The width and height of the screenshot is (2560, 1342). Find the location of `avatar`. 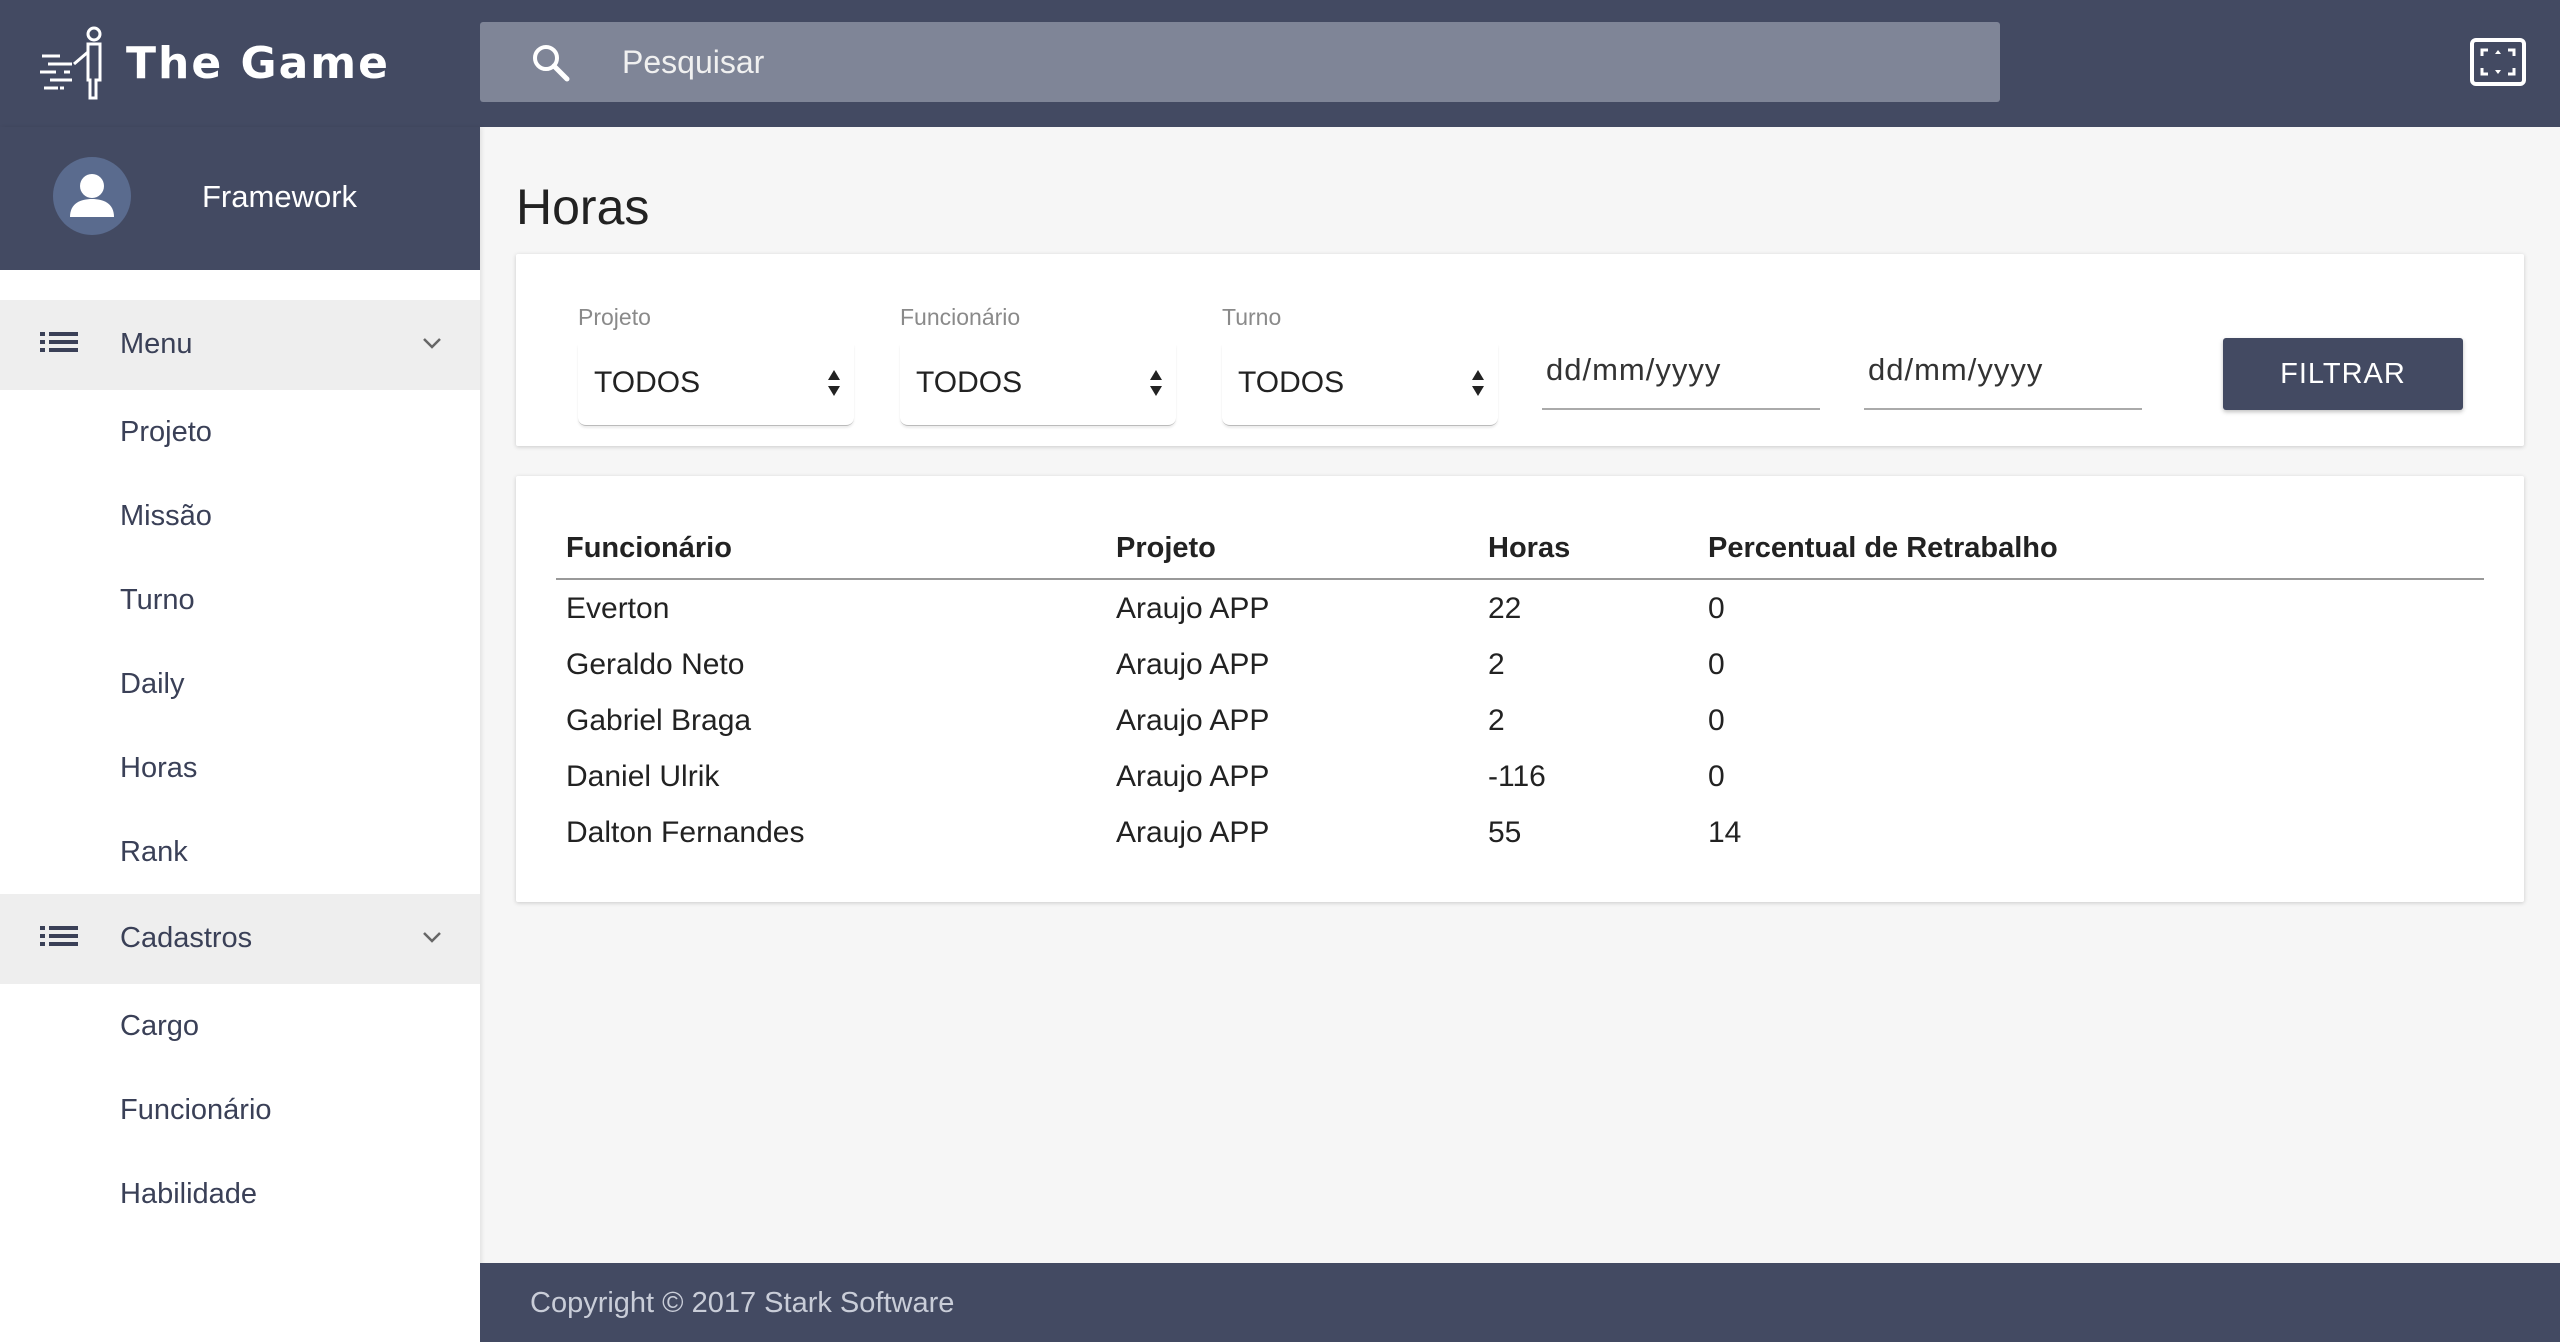

avatar is located at coordinates (92, 196).